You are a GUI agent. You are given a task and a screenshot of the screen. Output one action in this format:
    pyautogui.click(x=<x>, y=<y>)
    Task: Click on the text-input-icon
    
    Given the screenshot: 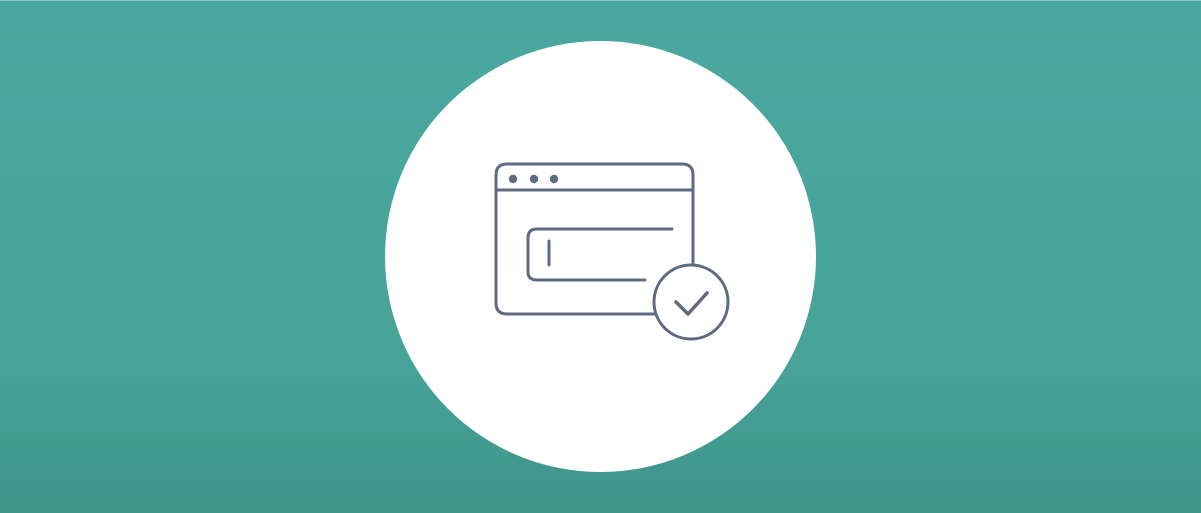 What is the action you would take?
    pyautogui.click(x=600, y=254)
    